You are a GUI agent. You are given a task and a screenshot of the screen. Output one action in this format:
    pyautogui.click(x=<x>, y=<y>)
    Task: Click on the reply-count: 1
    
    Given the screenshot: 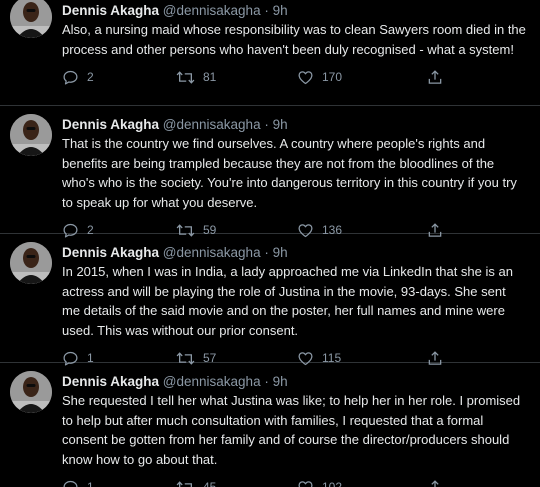 What is the action you would take?
    pyautogui.click(x=90, y=483)
    